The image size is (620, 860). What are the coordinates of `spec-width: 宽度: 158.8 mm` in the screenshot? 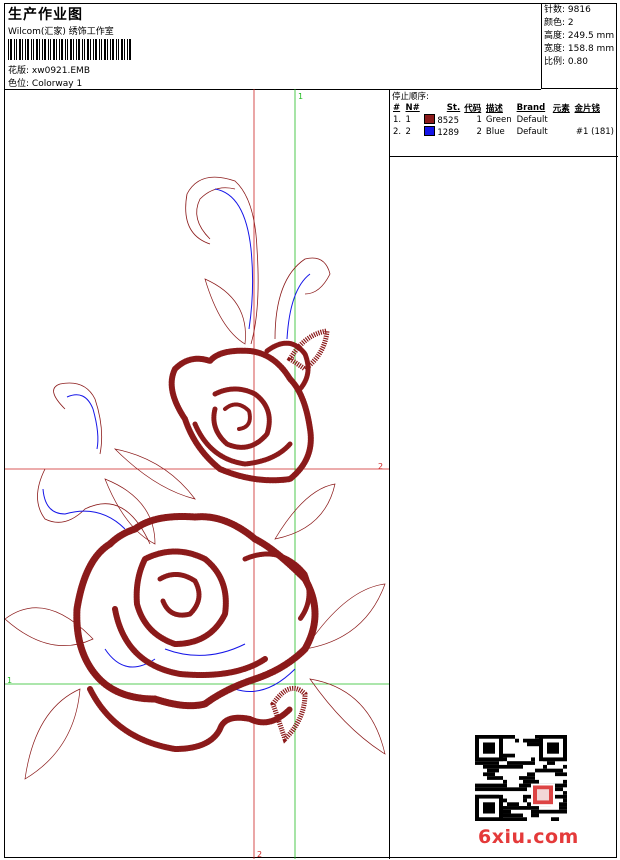 It's located at (579, 49).